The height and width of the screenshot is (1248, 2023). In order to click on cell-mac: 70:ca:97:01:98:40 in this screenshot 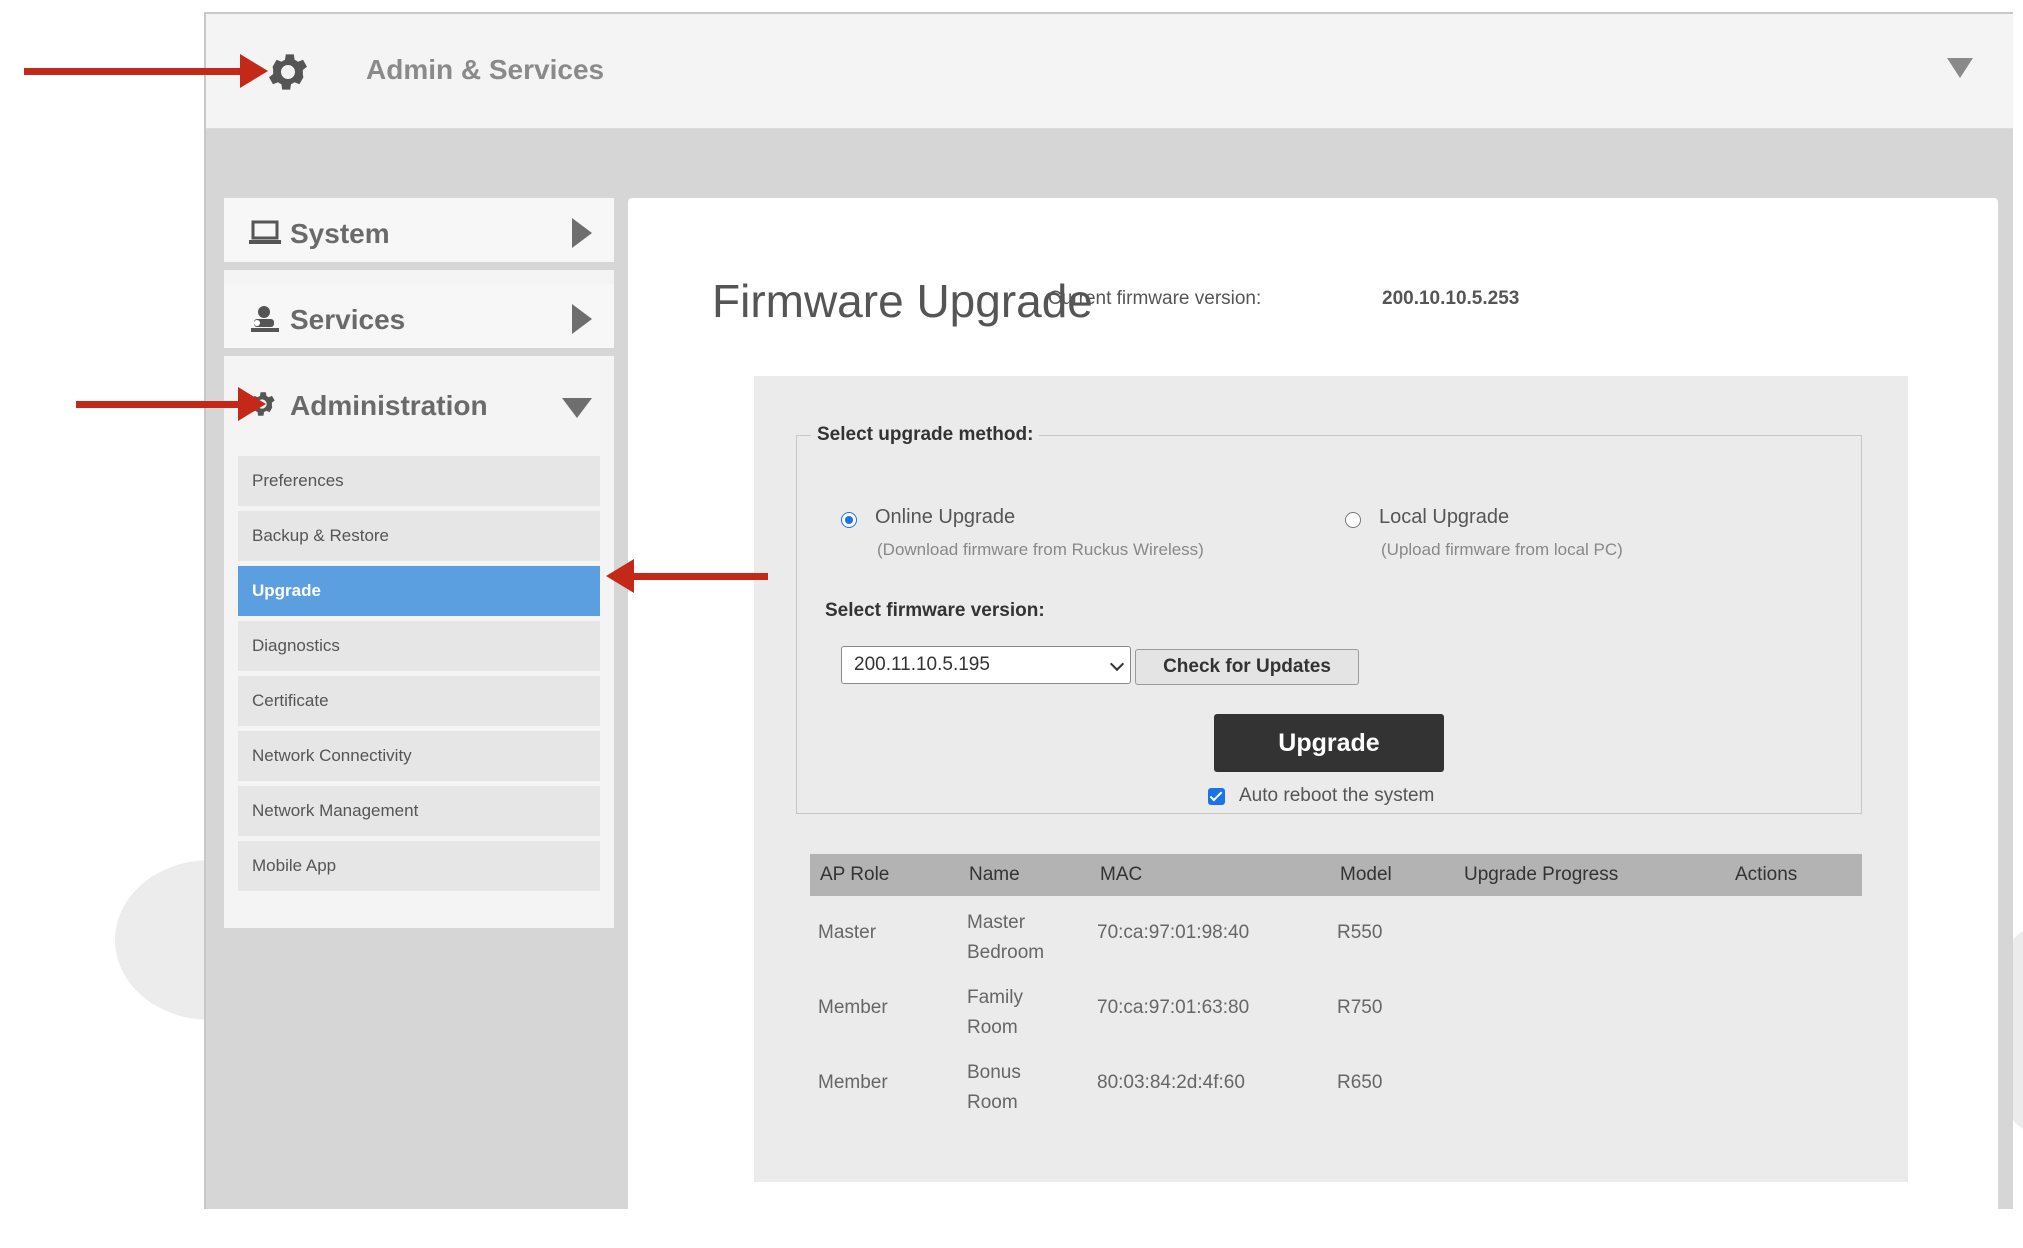, I will do `click(1173, 932)`.